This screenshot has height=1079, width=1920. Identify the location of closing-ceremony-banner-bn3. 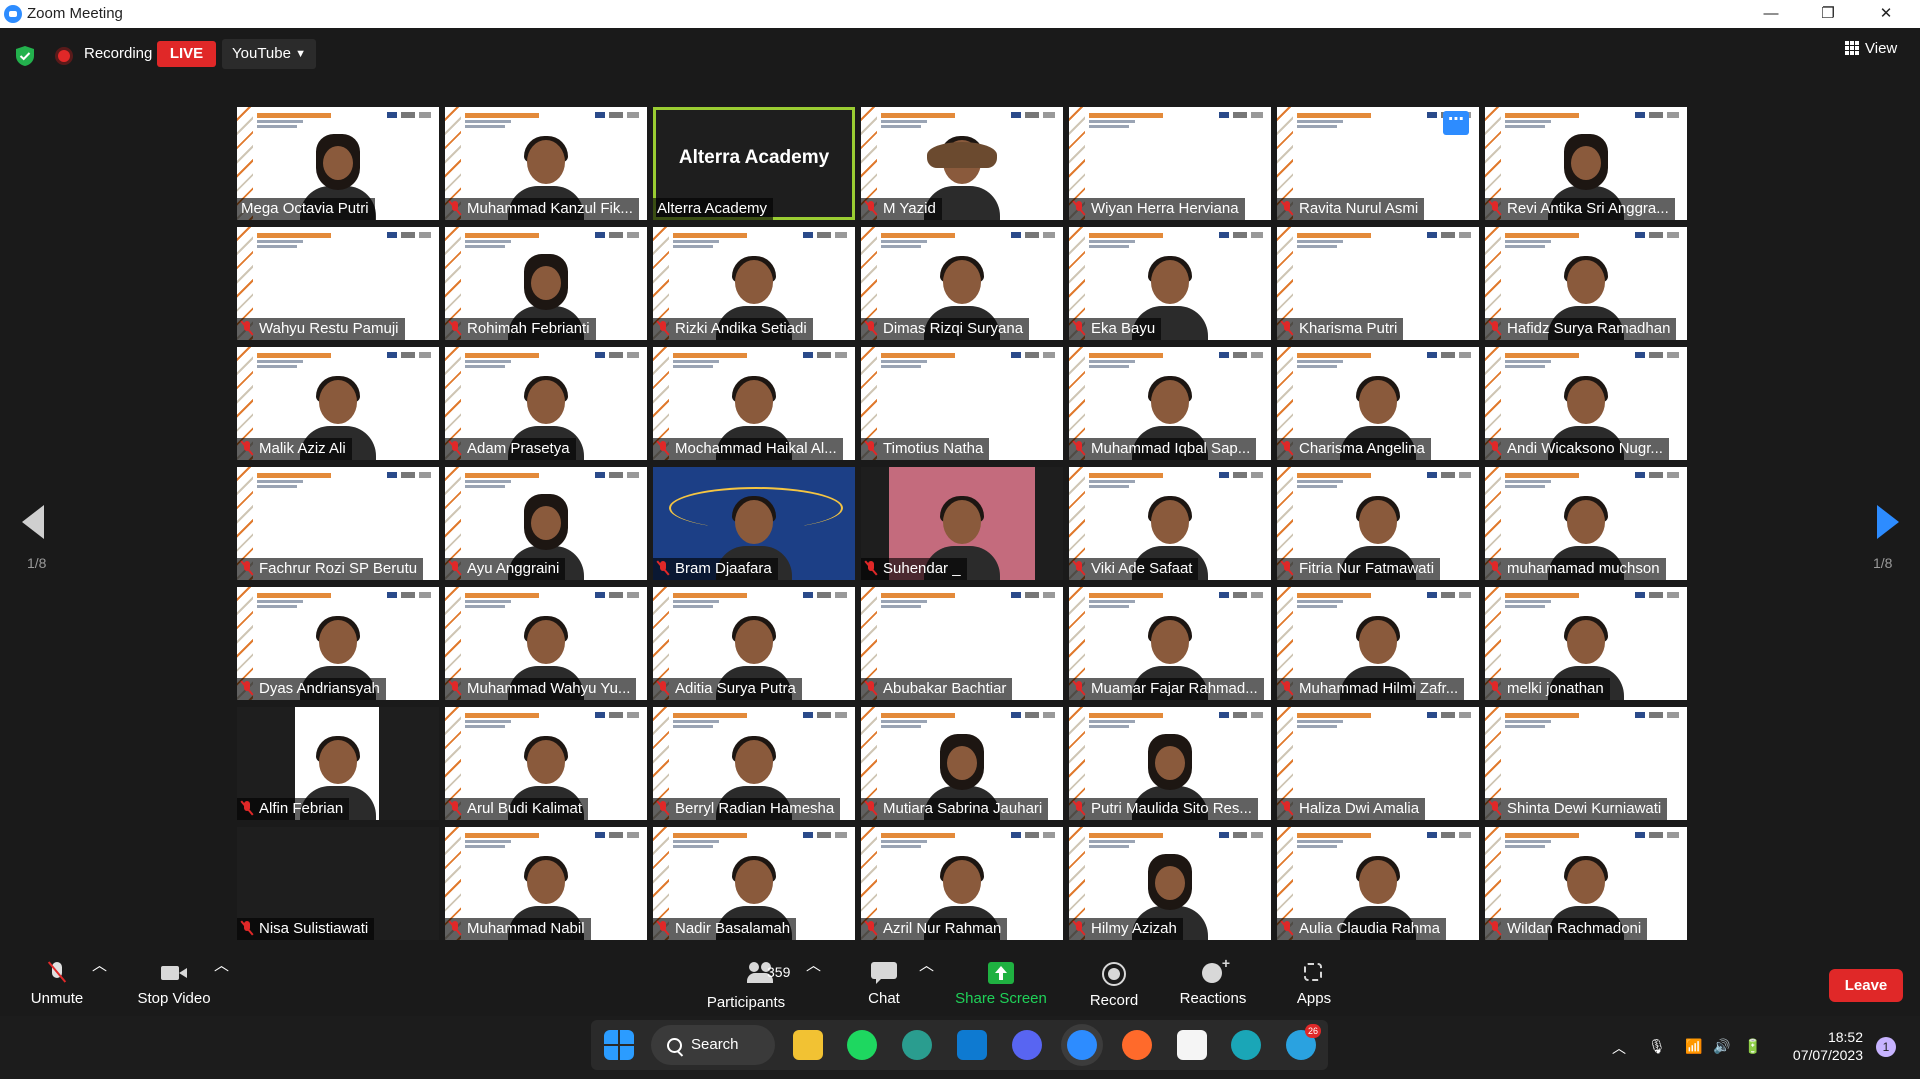
(1317, 246).